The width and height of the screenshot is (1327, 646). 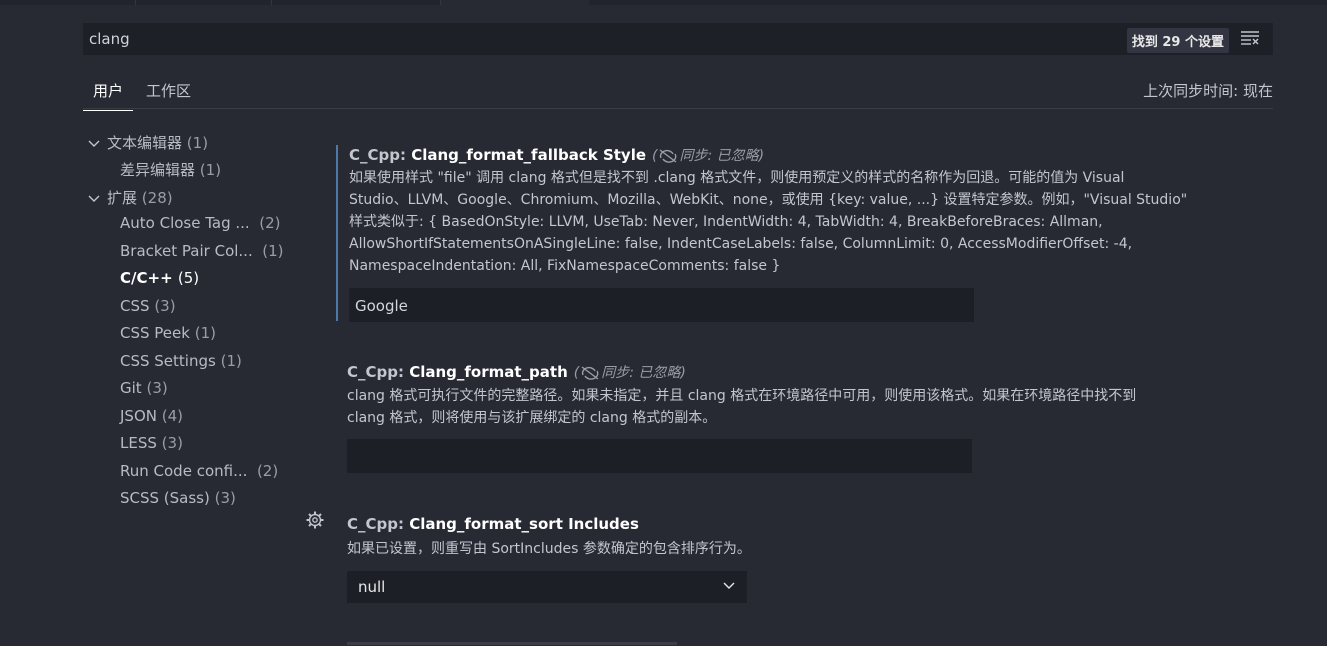 I want to click on toc-item: CSS (3), so click(x=148, y=306).